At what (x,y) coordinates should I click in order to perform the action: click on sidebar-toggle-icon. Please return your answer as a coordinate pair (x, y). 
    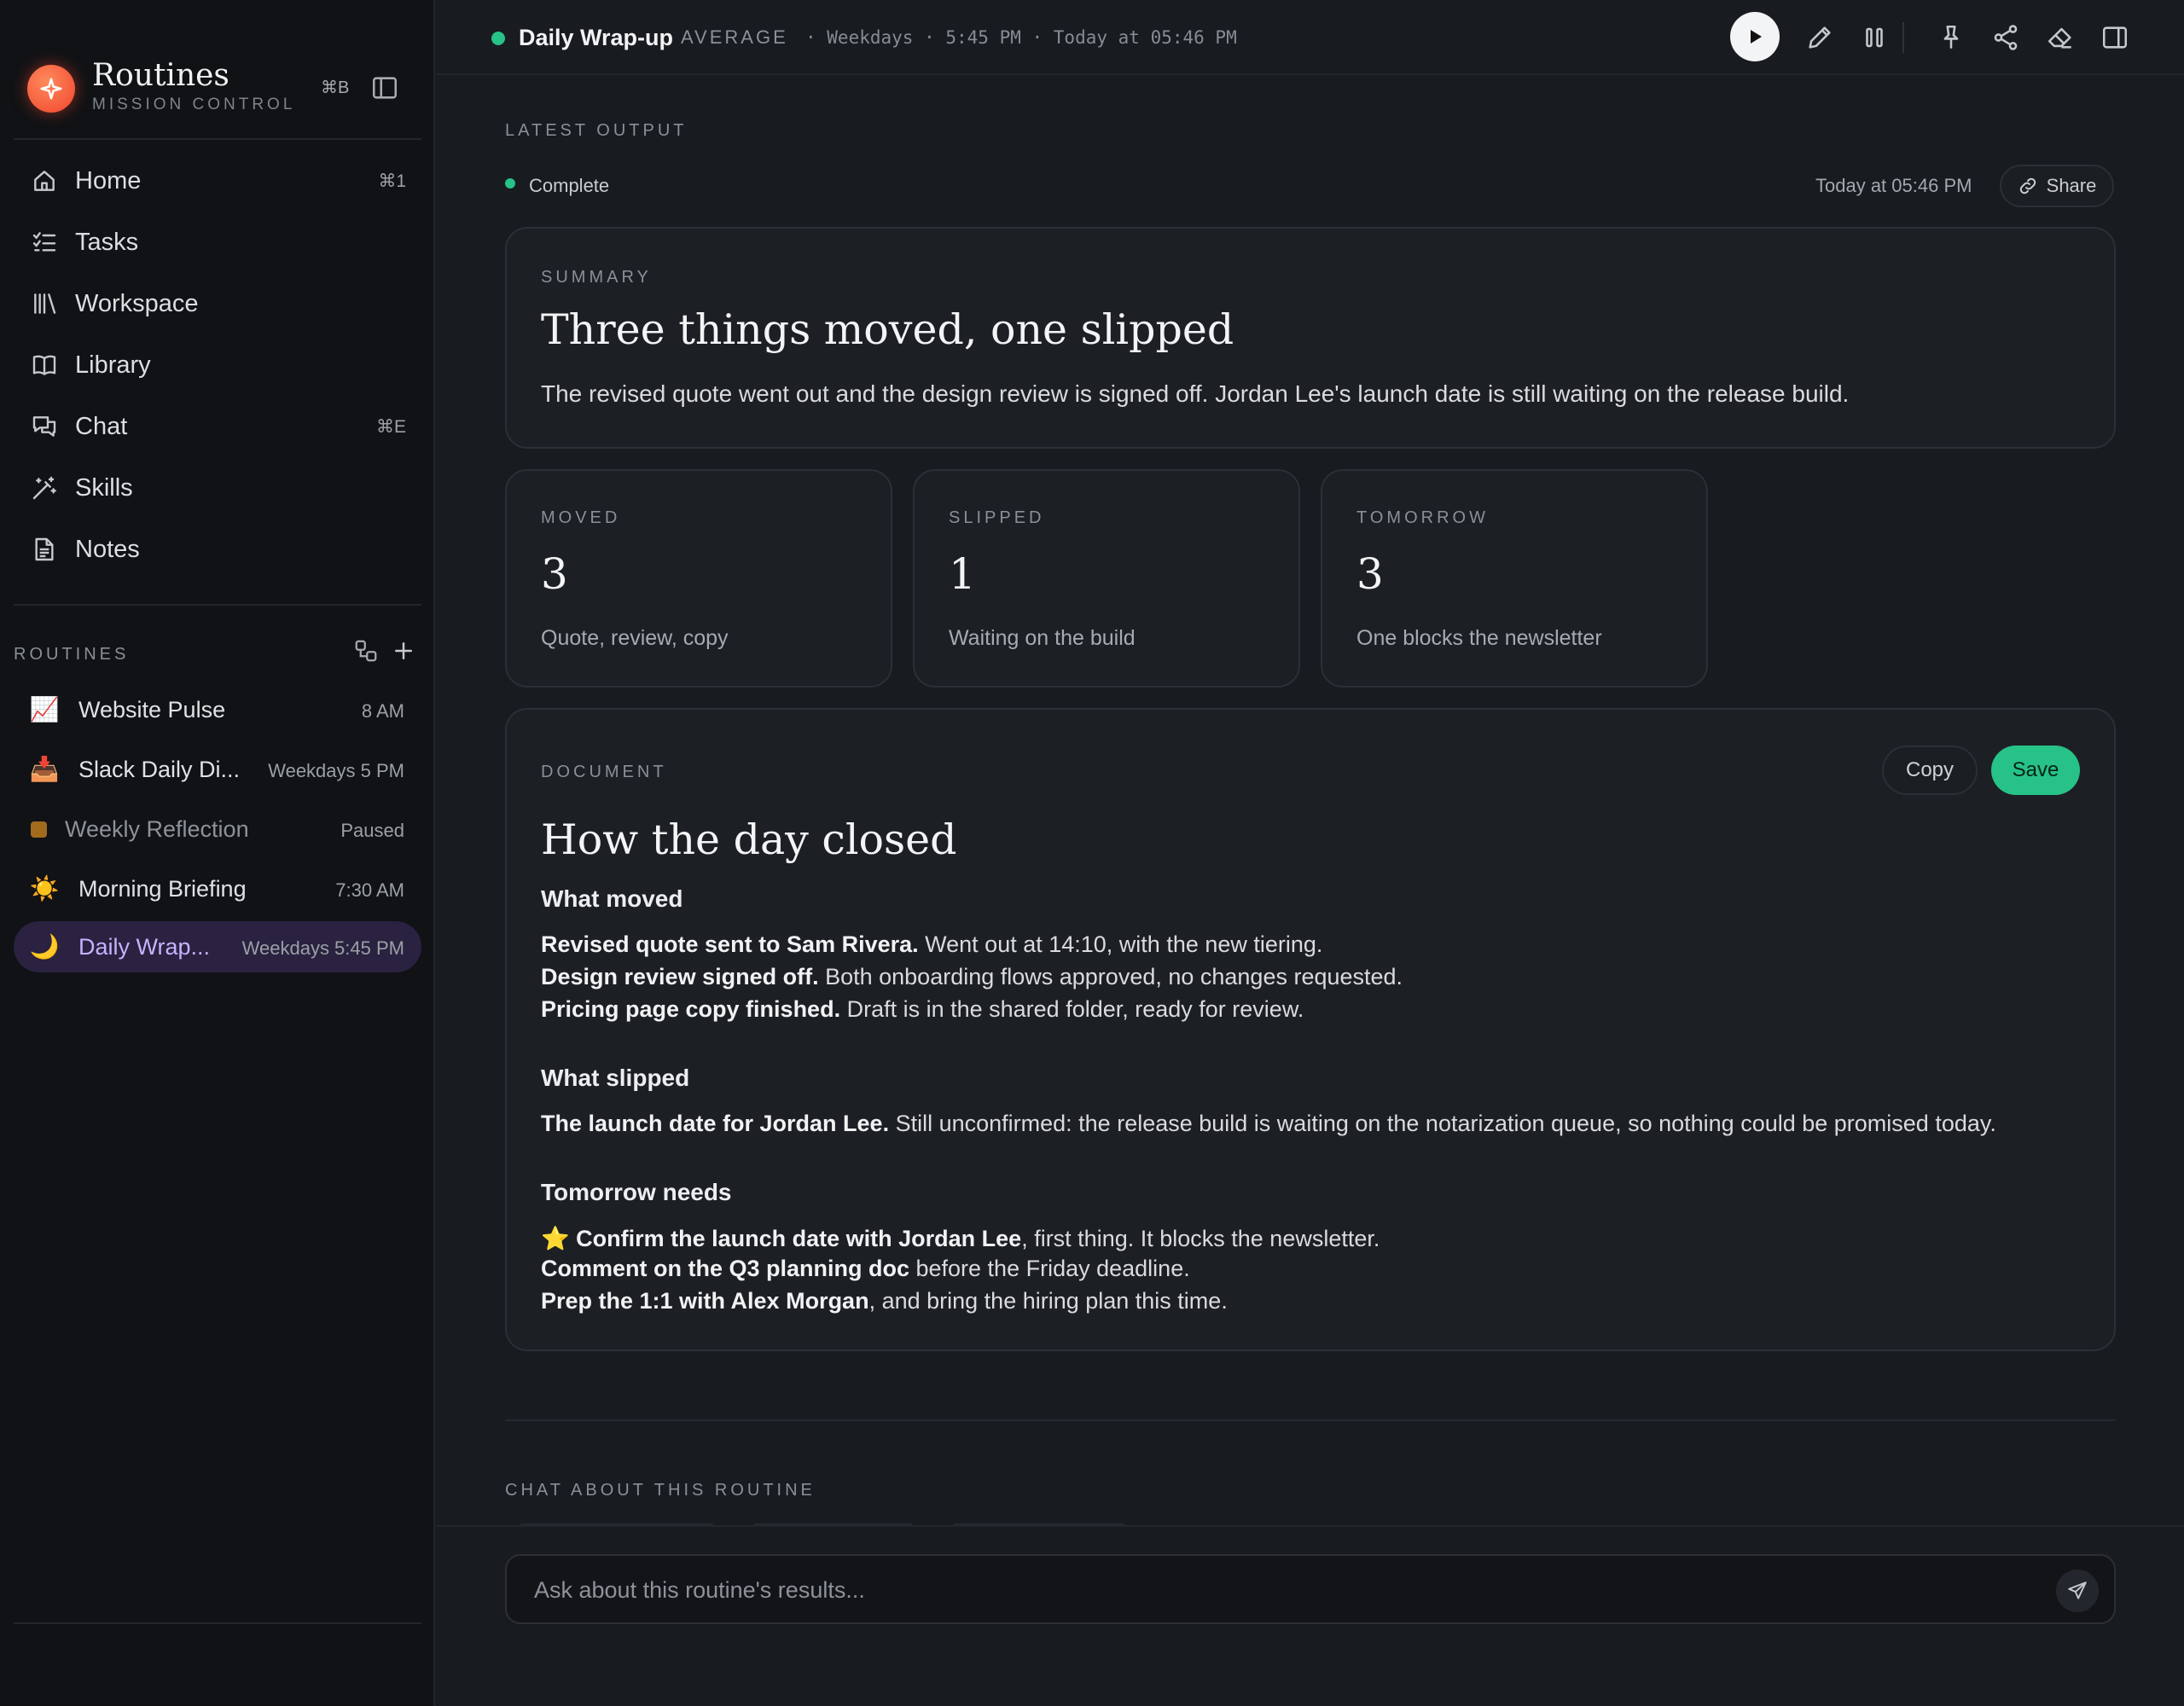
    Looking at the image, I should click on (385, 87).